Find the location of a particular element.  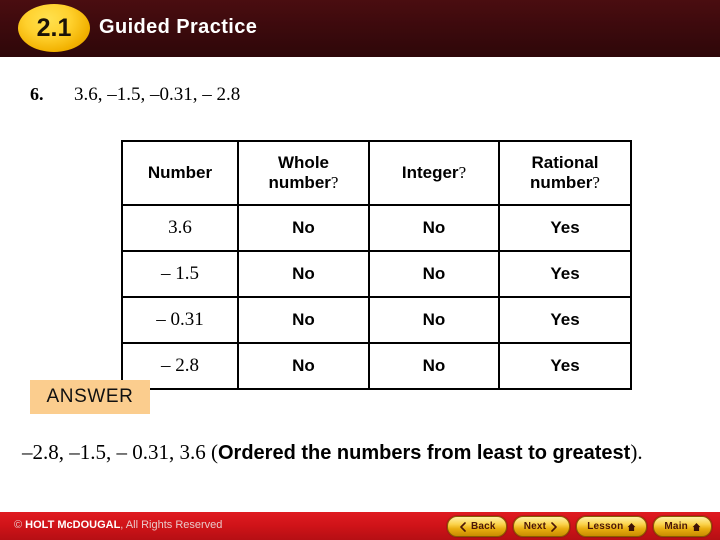

column-header-number: Number is located at coordinates (180, 173).